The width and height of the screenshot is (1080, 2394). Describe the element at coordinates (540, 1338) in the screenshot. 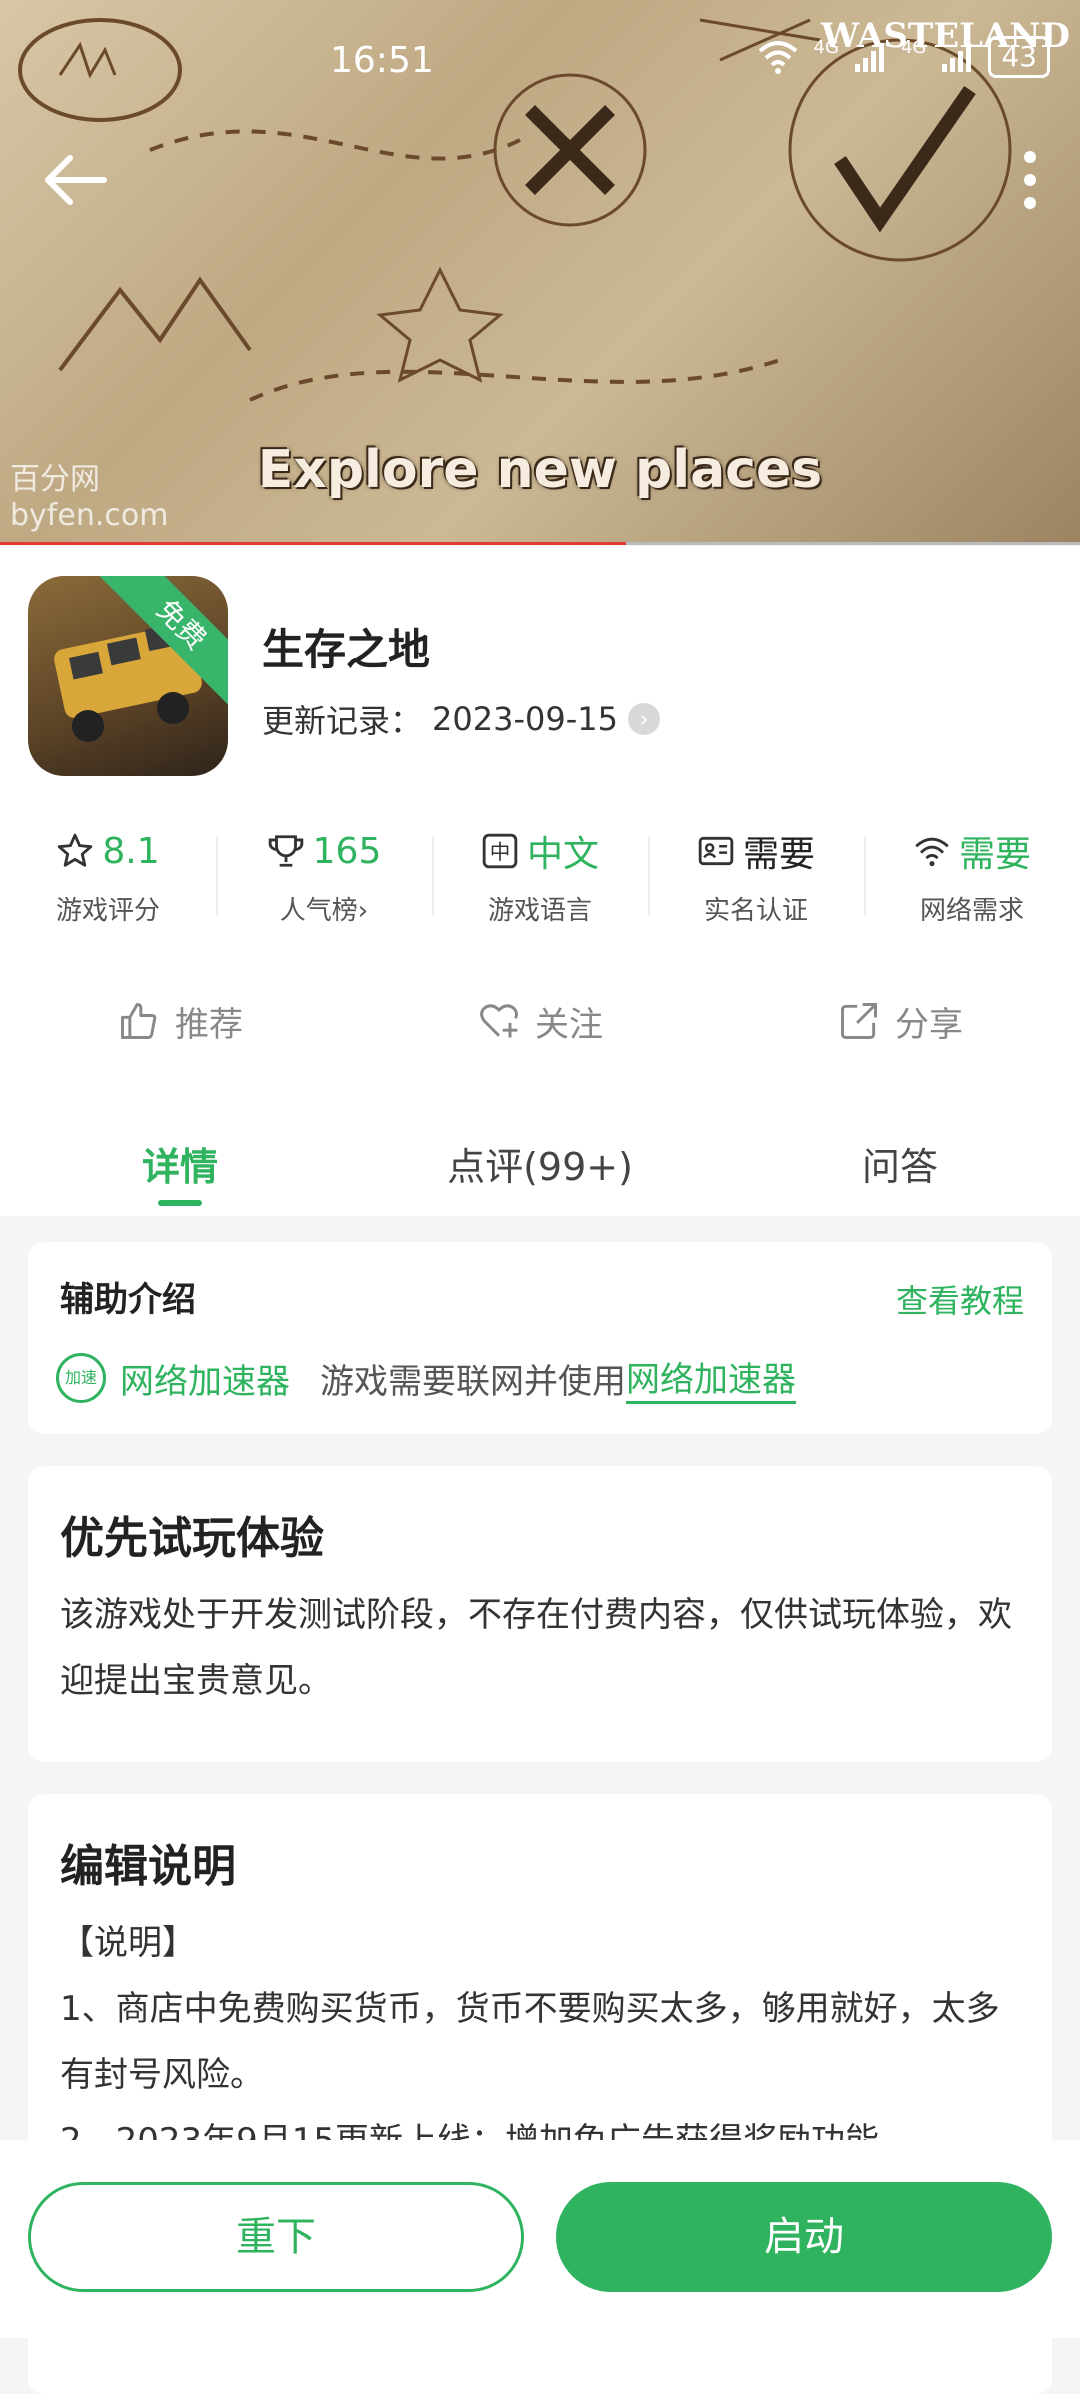

I see `assist-card: 辅助介绍 查看教程 加速 网络加速器 游戏需要联网并使用 网络加速器` at that location.